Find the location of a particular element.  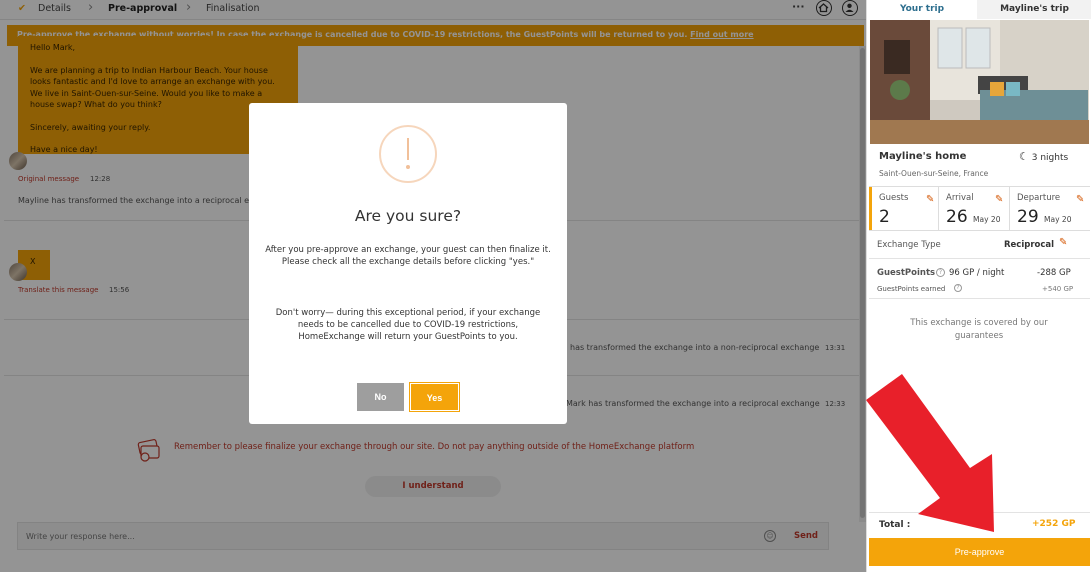

home-photo is located at coordinates (979, 82).